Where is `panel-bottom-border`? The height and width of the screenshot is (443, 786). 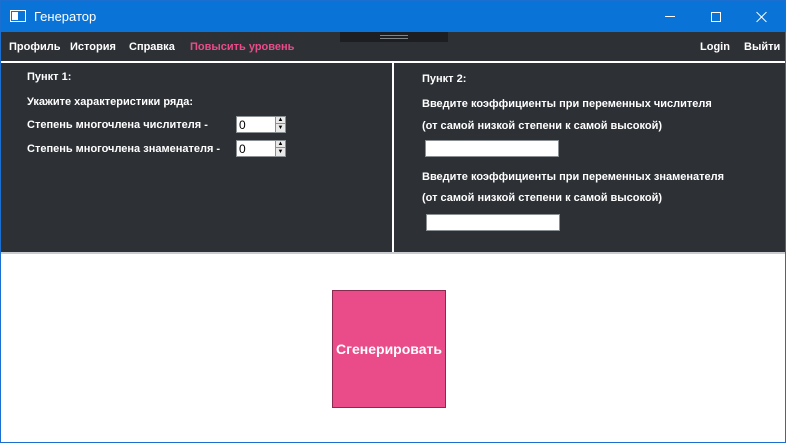 panel-bottom-border is located at coordinates (393, 253).